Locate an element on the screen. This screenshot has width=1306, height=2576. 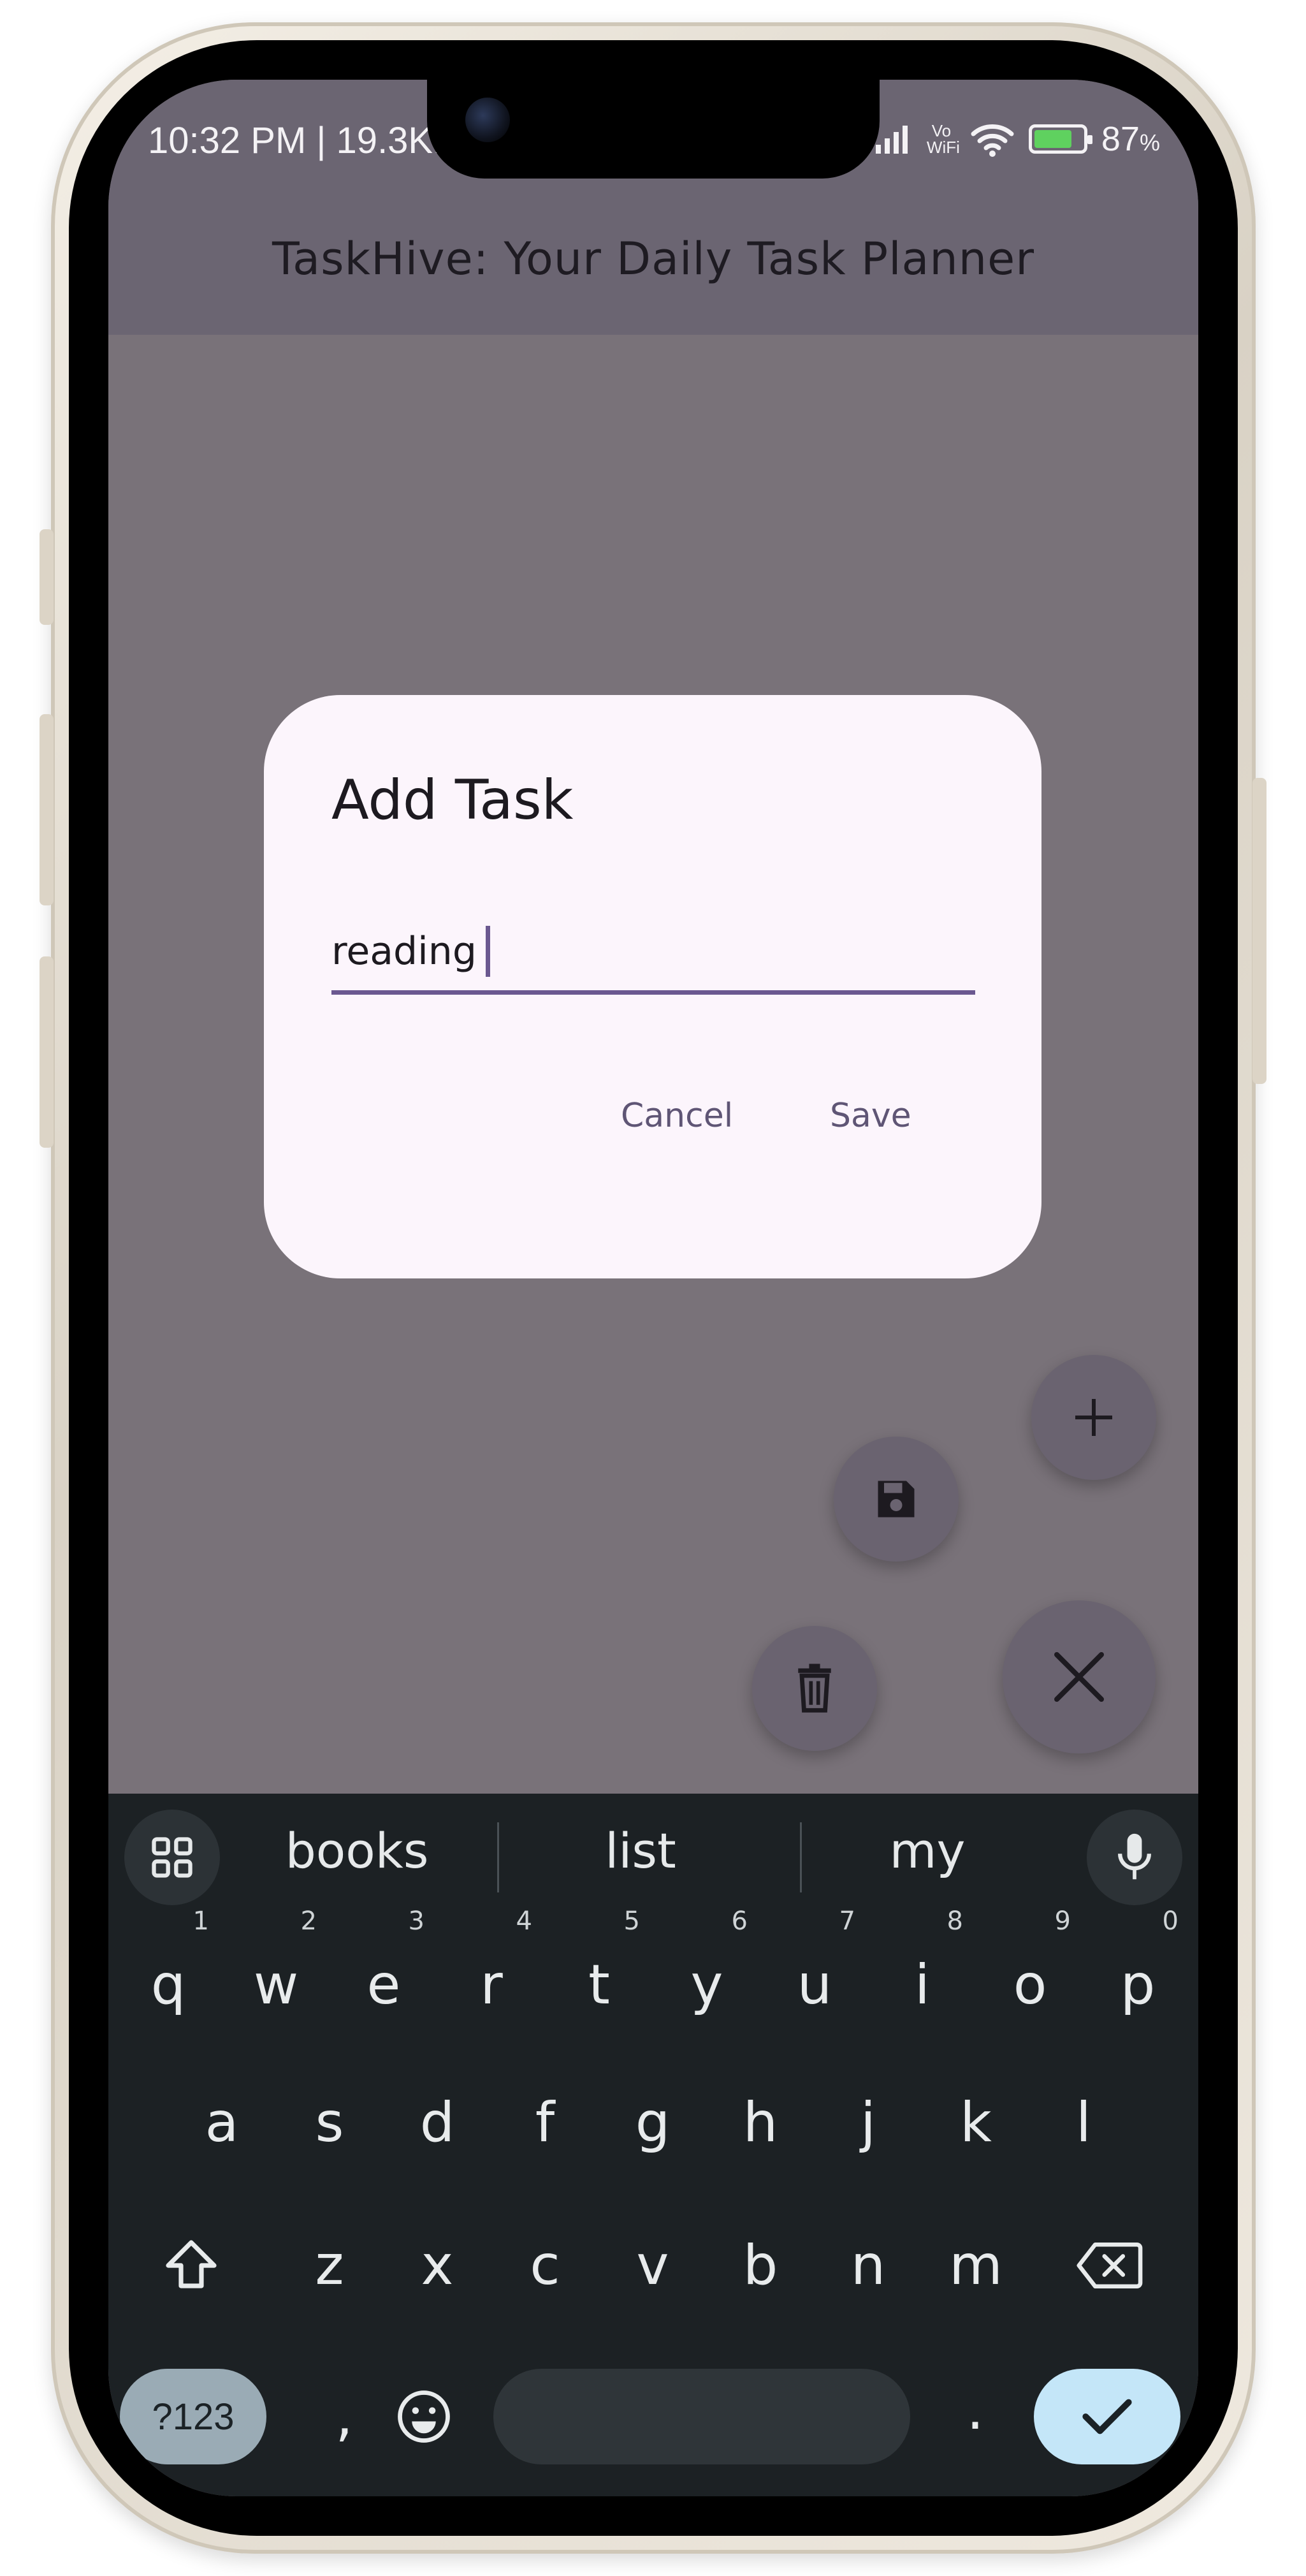
key-p: p0 is located at coordinates (1137, 1972).